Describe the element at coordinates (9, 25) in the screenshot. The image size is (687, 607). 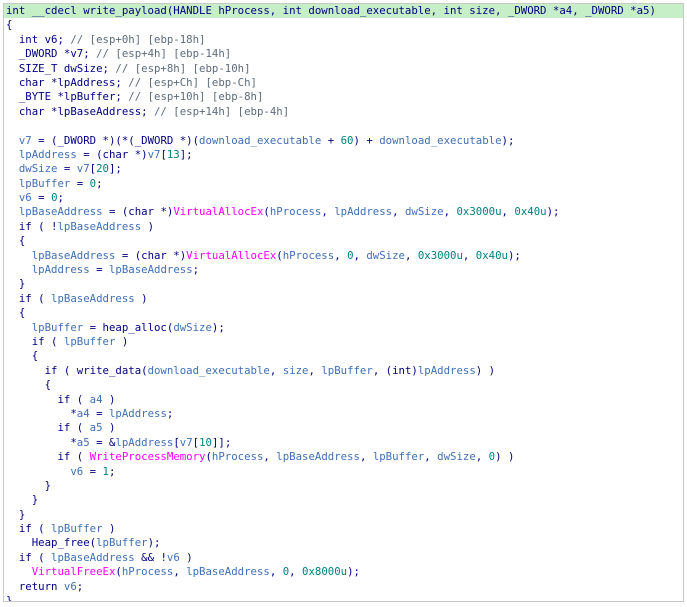
I see `code-token: {` at that location.